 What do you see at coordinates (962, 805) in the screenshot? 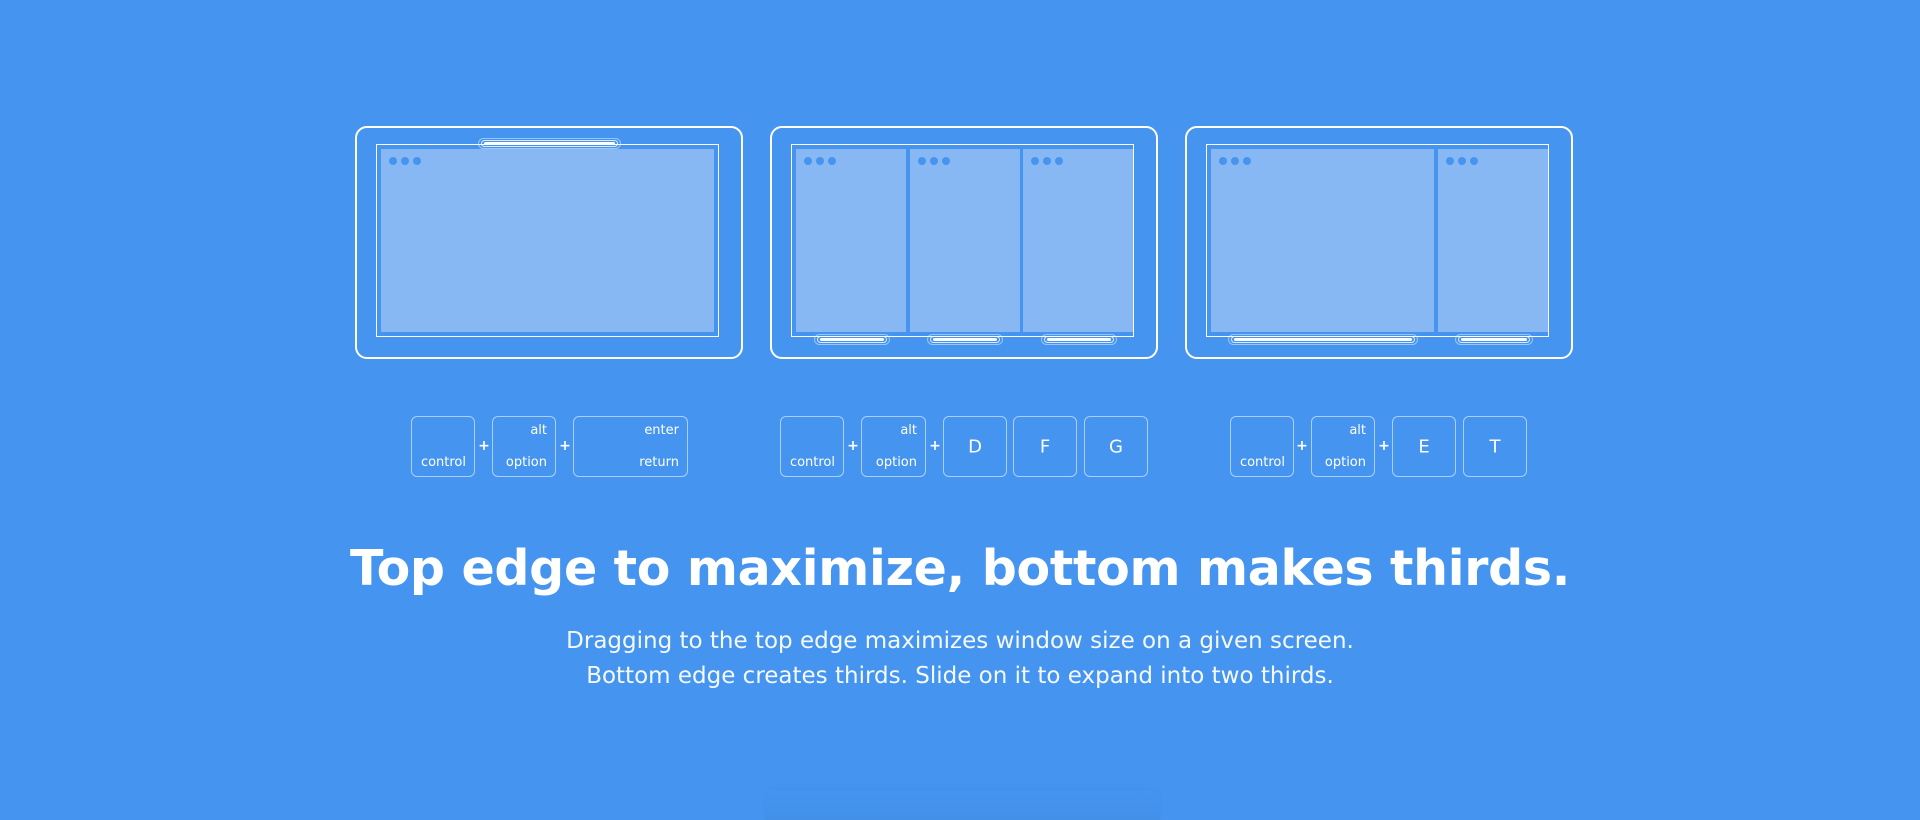
I see `partial-panel-edge` at bounding box center [962, 805].